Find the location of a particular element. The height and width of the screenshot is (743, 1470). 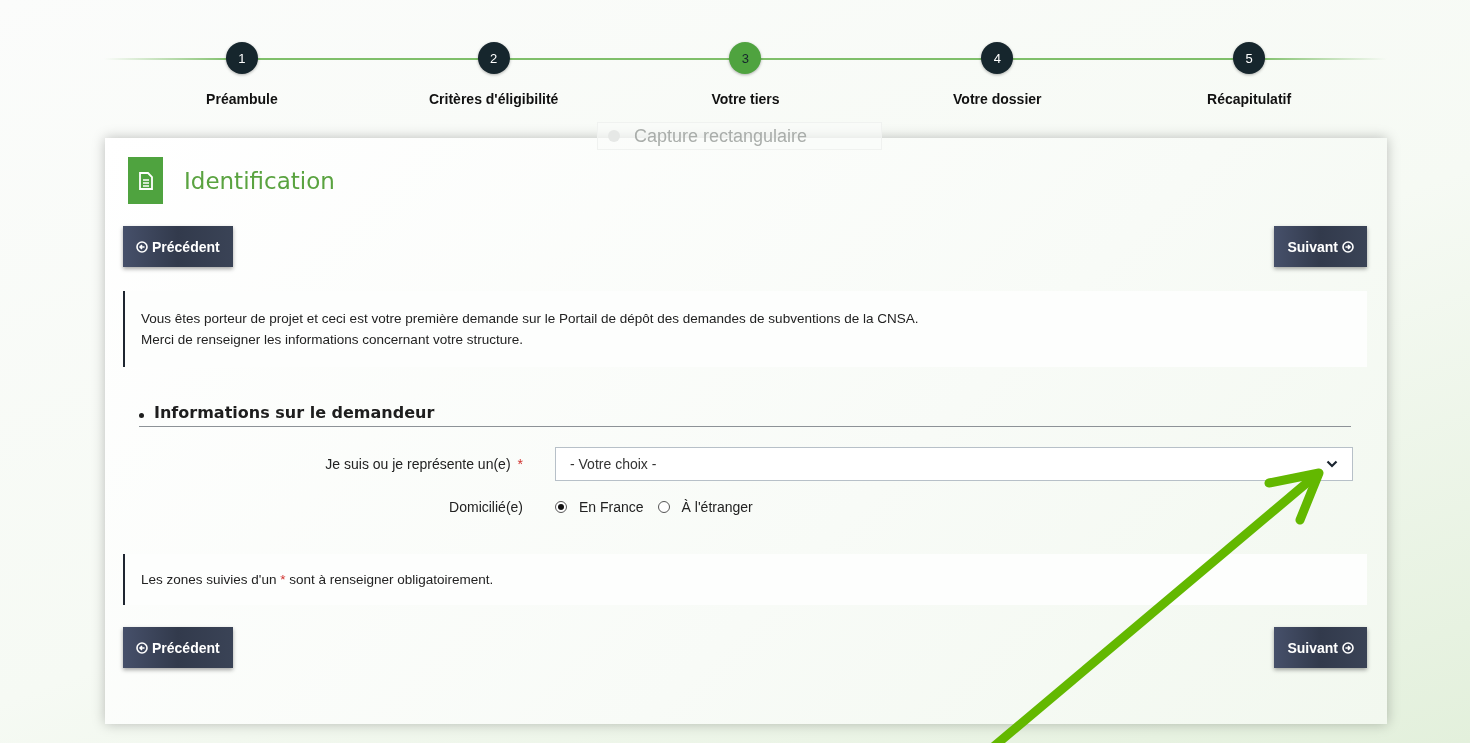

radio-option: En France is located at coordinates (599, 507).